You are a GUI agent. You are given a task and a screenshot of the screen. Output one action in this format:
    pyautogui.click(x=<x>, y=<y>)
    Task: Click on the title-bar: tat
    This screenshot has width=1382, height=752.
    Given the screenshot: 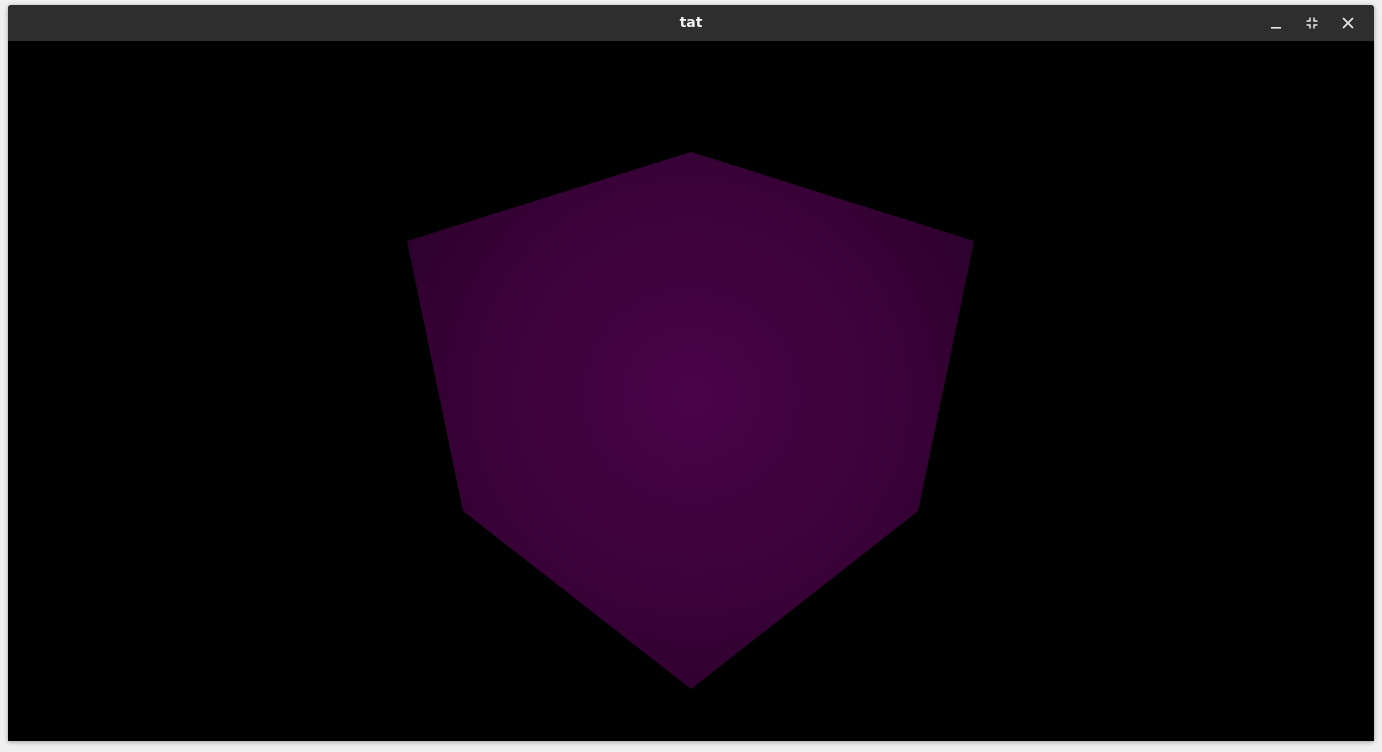 What is the action you would take?
    pyautogui.click(x=691, y=23)
    